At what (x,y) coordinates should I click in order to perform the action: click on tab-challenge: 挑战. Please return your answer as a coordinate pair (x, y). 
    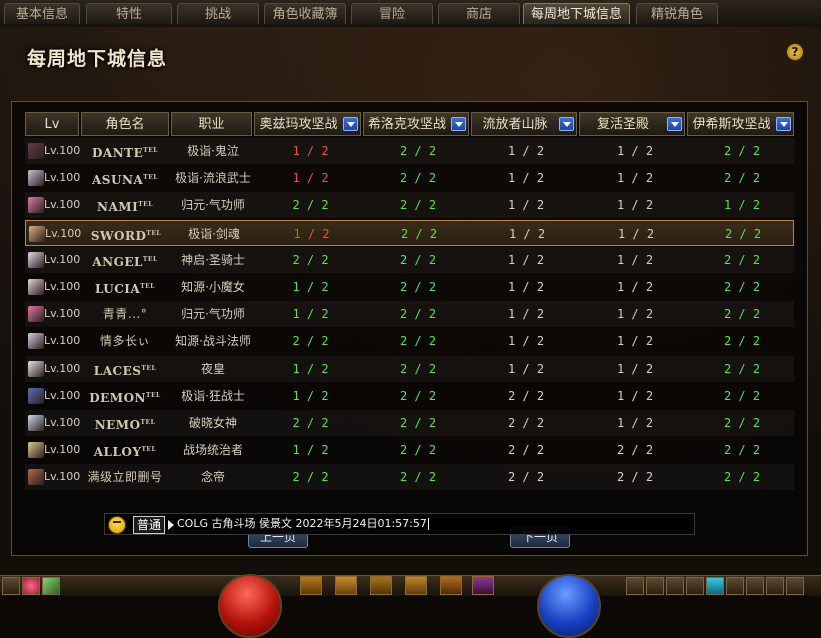
    Looking at the image, I should click on (218, 13).